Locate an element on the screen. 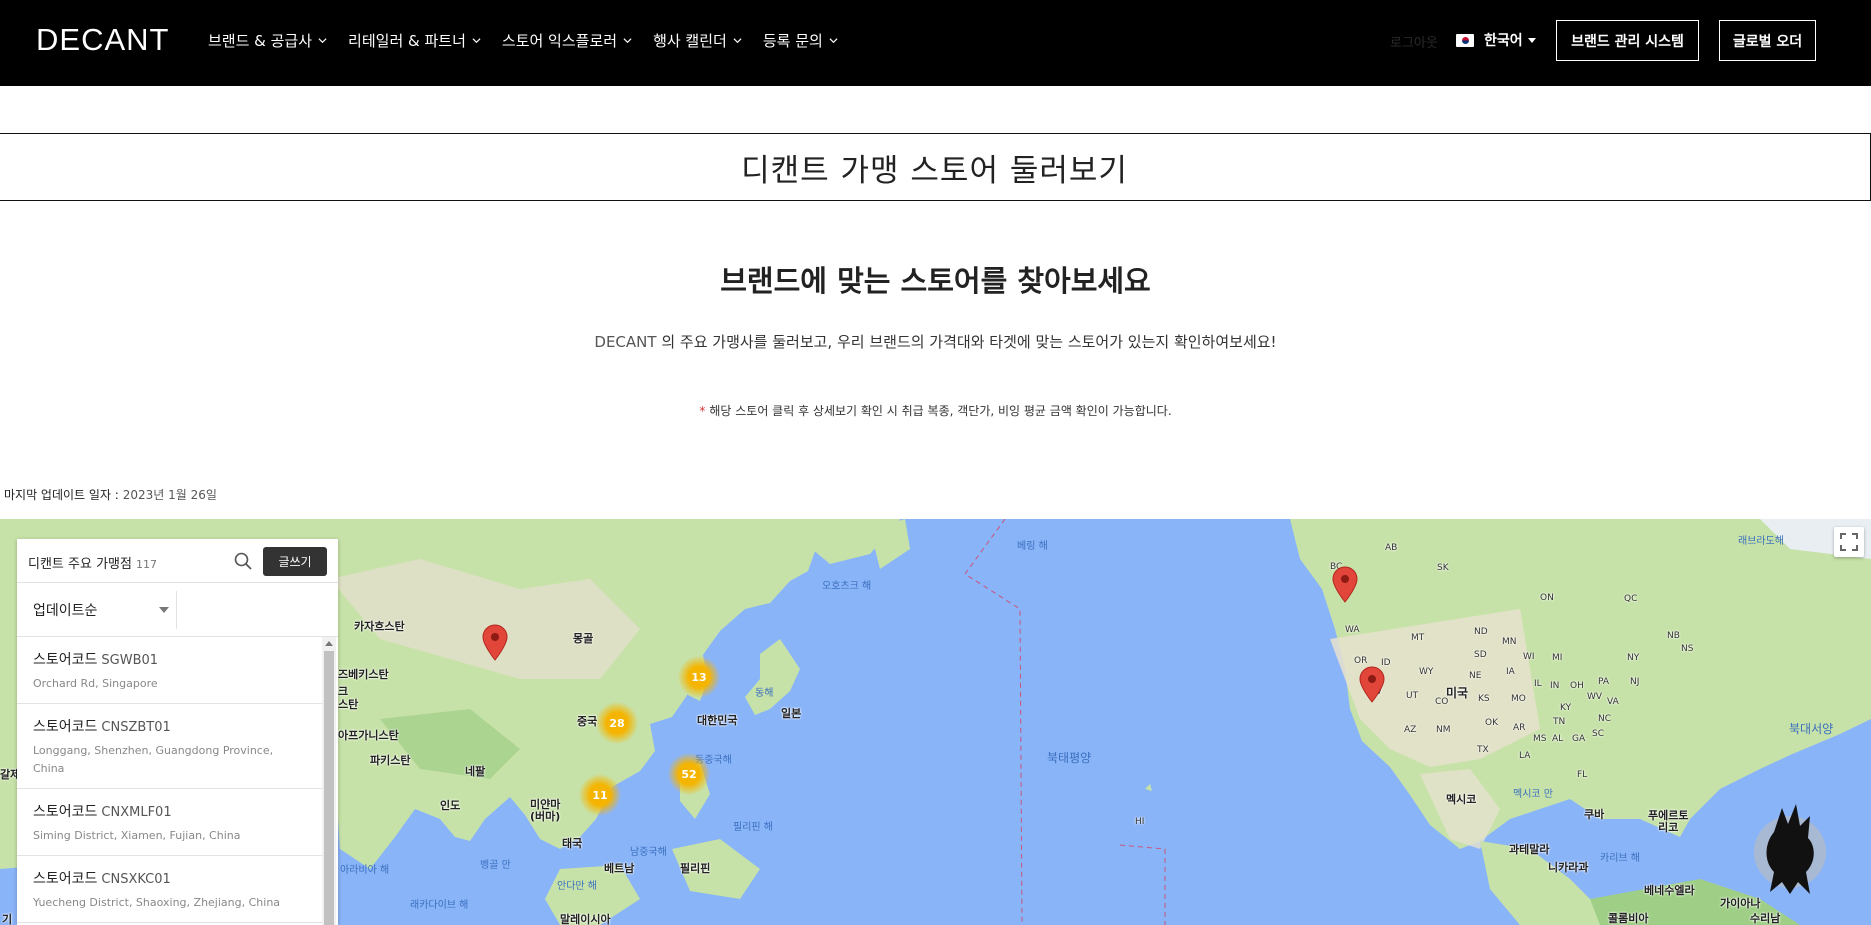  map-label-sd: SD is located at coordinates (1480, 655).